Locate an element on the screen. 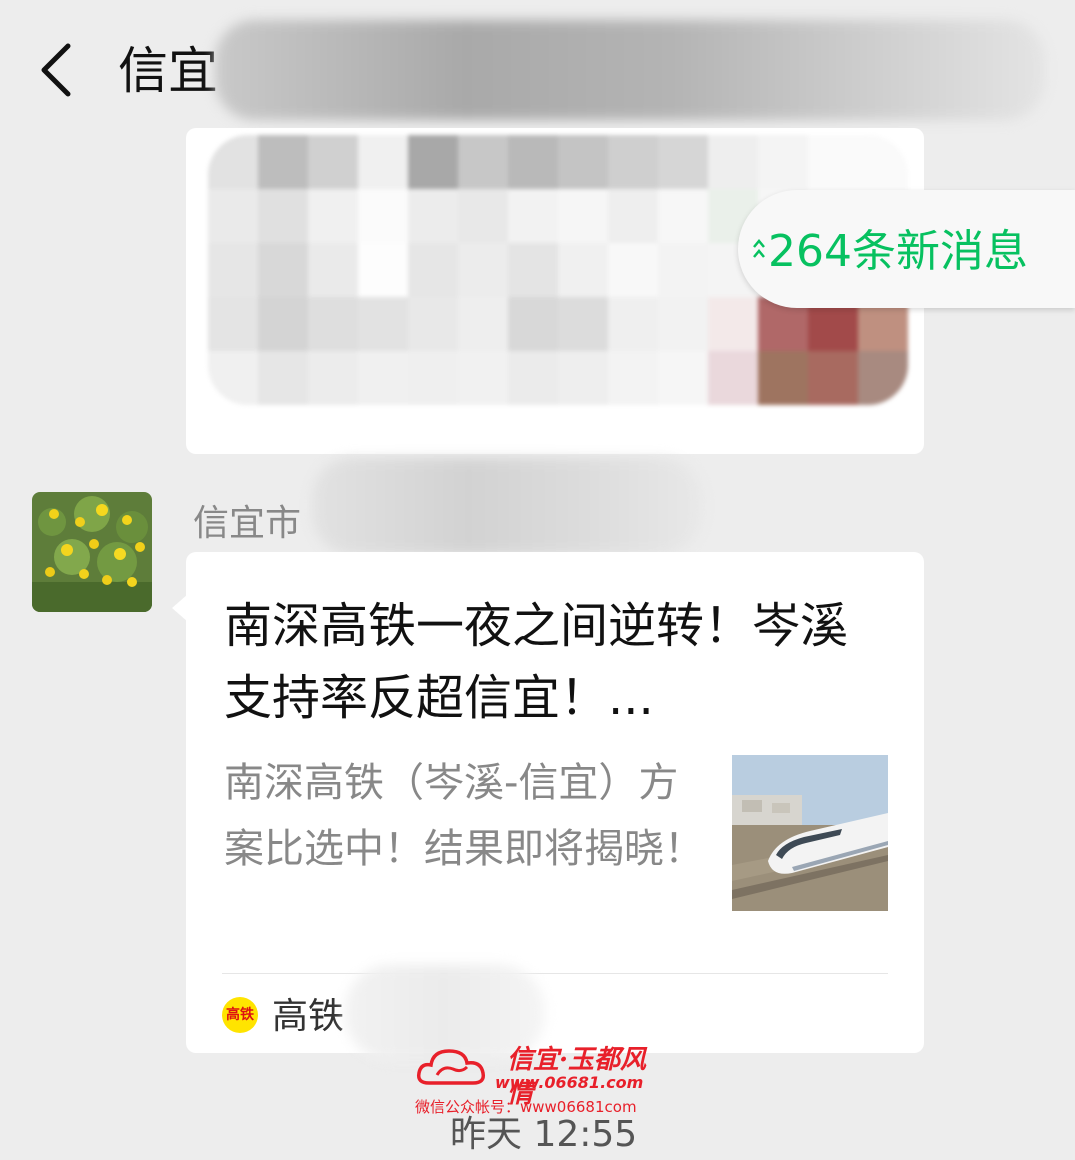 This screenshot has width=1075, height=1160. sender-name: 信宜市 is located at coordinates (247, 523).